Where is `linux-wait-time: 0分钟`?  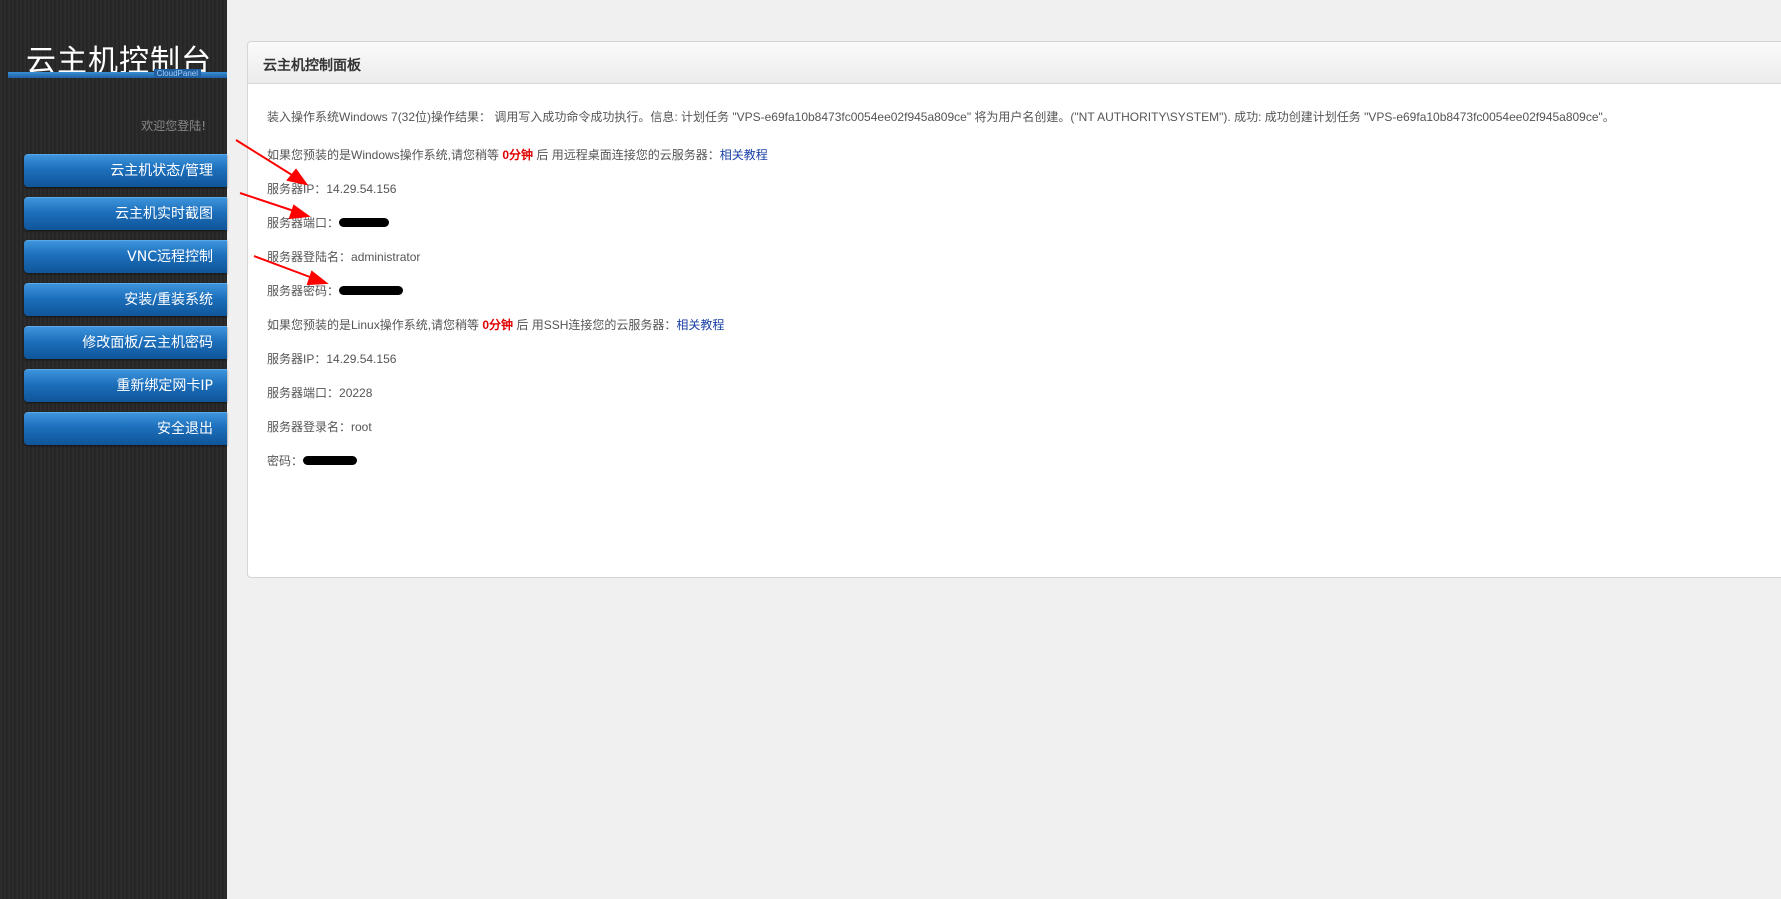 linux-wait-time: 0分钟 is located at coordinates (498, 325).